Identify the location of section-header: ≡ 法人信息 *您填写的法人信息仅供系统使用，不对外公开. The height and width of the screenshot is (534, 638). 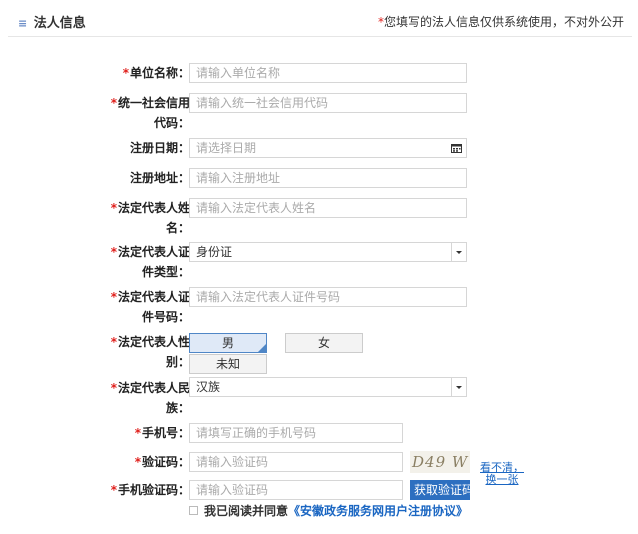
(320, 22).